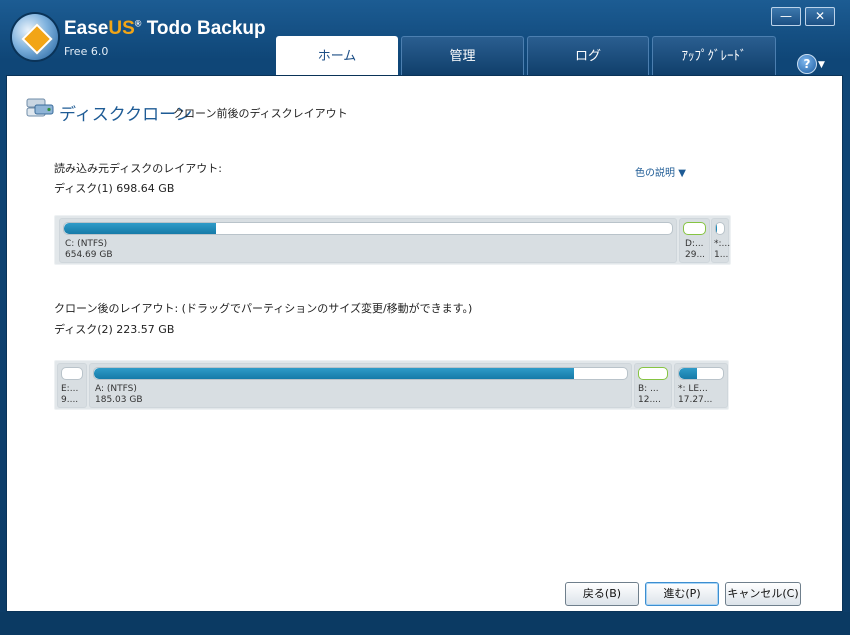 This screenshot has width=850, height=635. What do you see at coordinates (588, 55) in the screenshot?
I see `tab-log: ログ` at bounding box center [588, 55].